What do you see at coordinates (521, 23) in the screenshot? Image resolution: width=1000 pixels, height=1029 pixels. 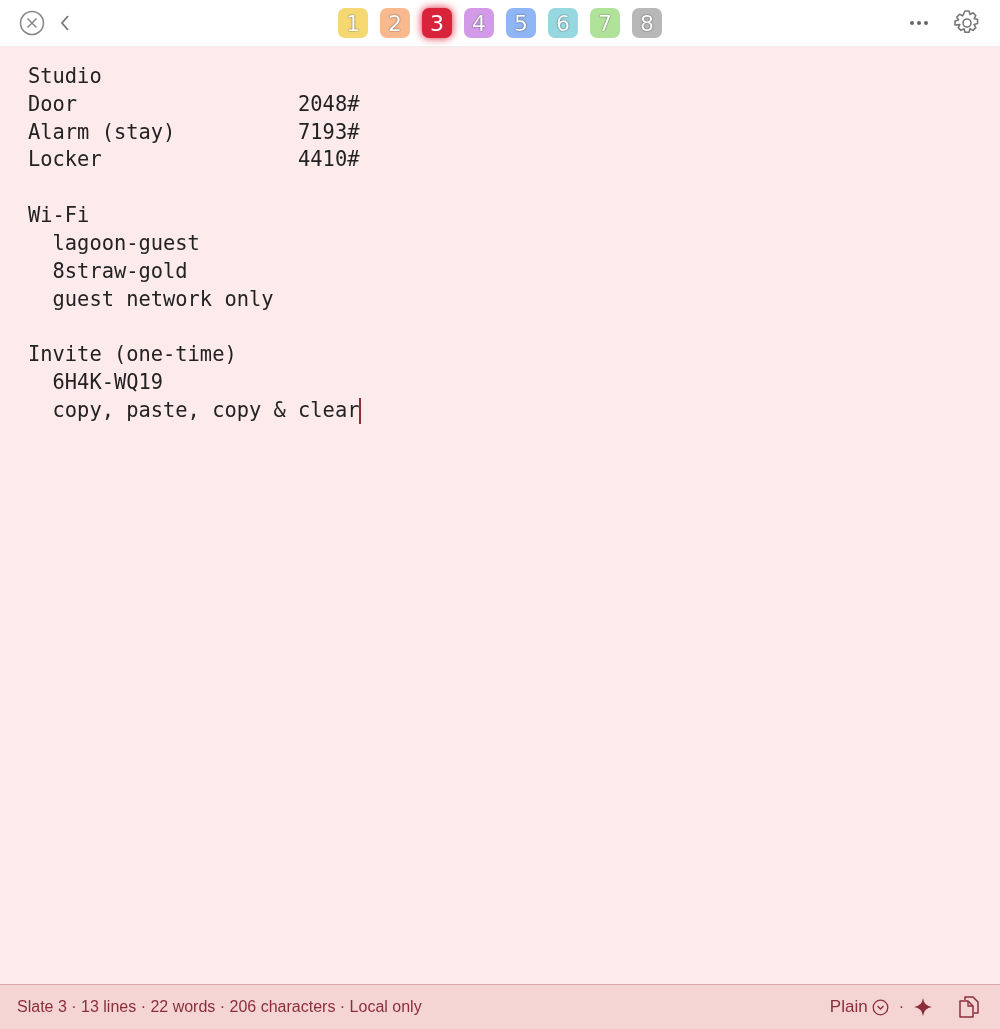 I see `slate-tab: 5` at bounding box center [521, 23].